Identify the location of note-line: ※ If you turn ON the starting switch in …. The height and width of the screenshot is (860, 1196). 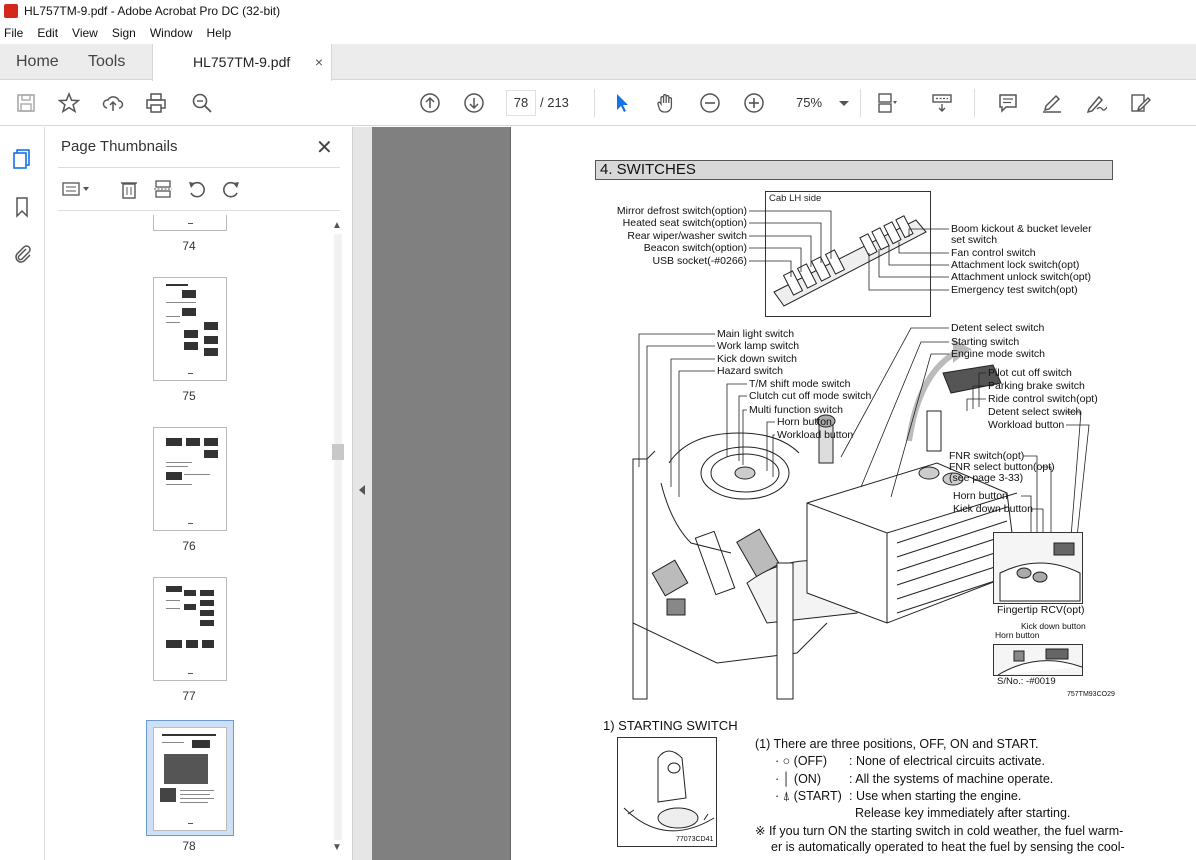
(939, 831).